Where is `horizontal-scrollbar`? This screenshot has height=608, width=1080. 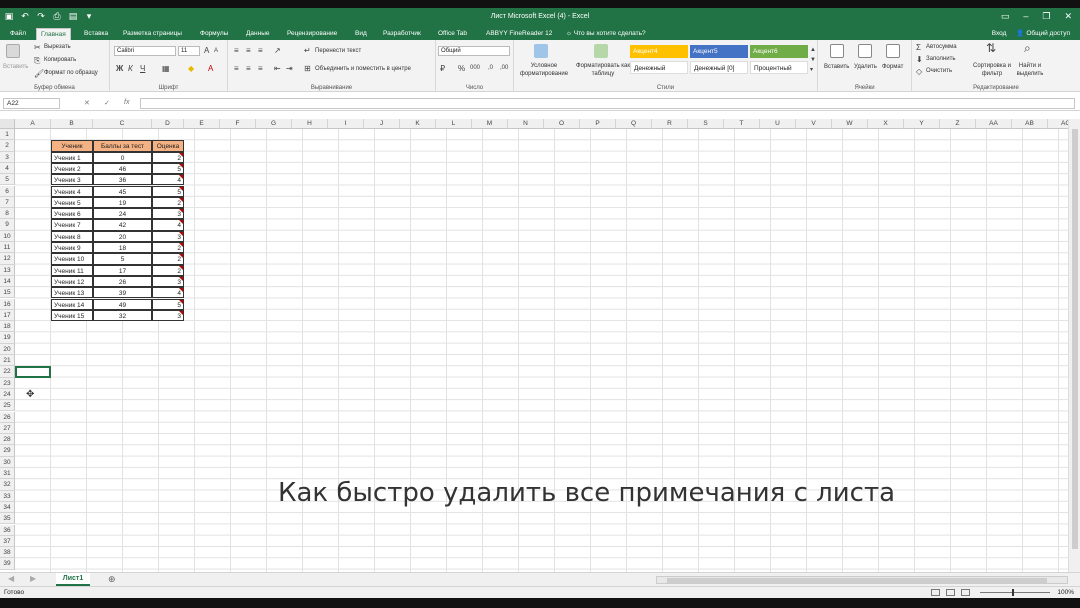 horizontal-scrollbar is located at coordinates (862, 580).